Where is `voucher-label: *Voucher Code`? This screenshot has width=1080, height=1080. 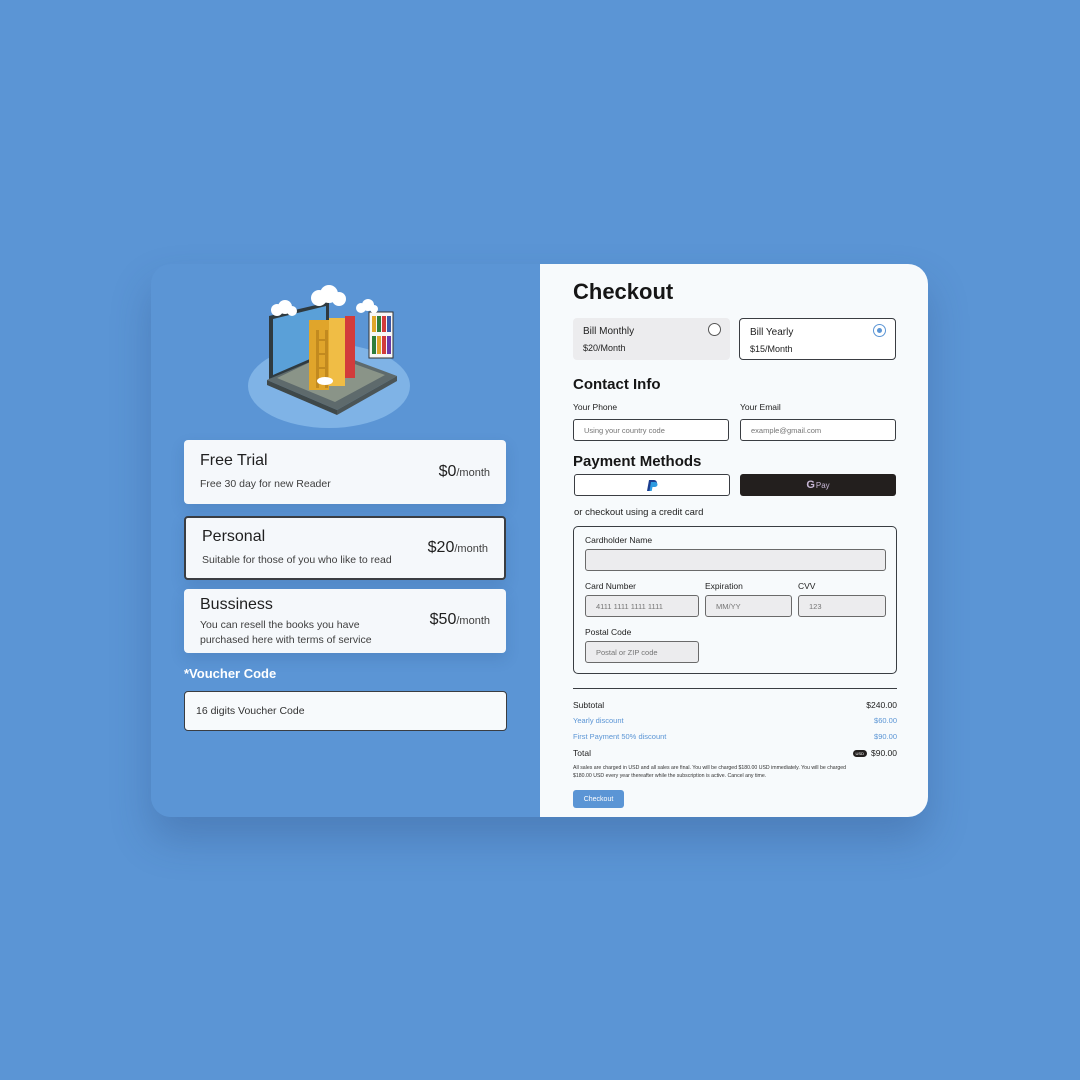
voucher-label: *Voucher Code is located at coordinates (230, 673).